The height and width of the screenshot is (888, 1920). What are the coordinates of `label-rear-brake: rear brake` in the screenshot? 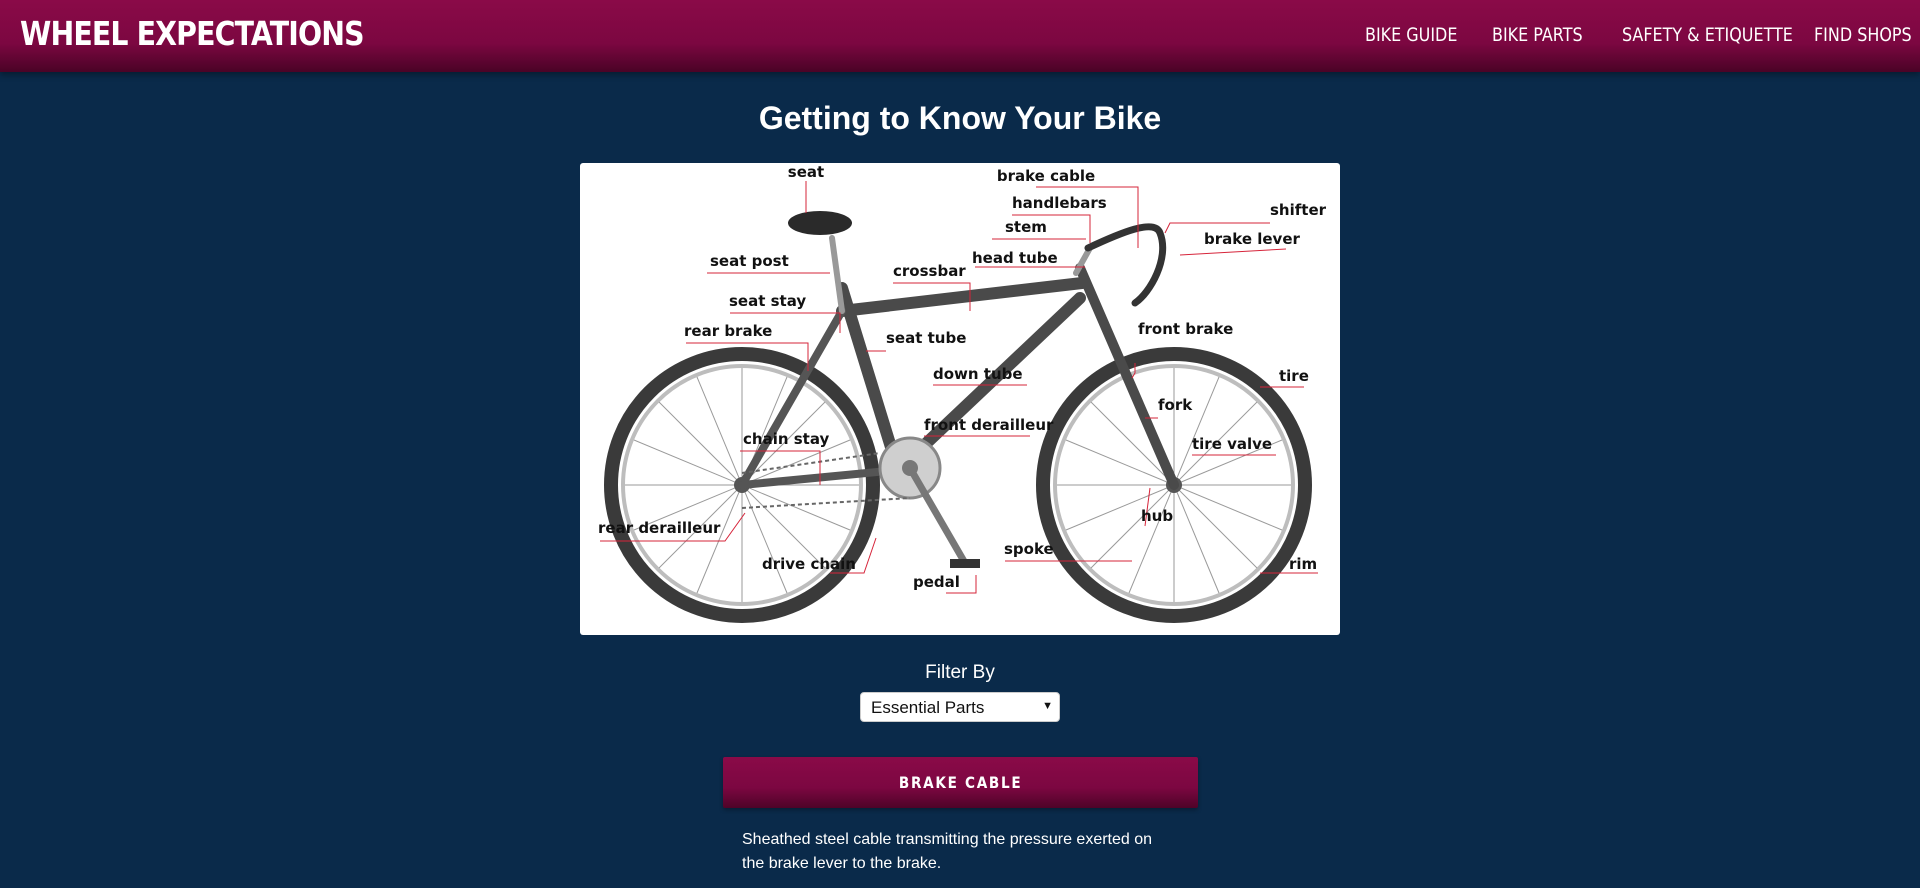 It's located at (728, 331).